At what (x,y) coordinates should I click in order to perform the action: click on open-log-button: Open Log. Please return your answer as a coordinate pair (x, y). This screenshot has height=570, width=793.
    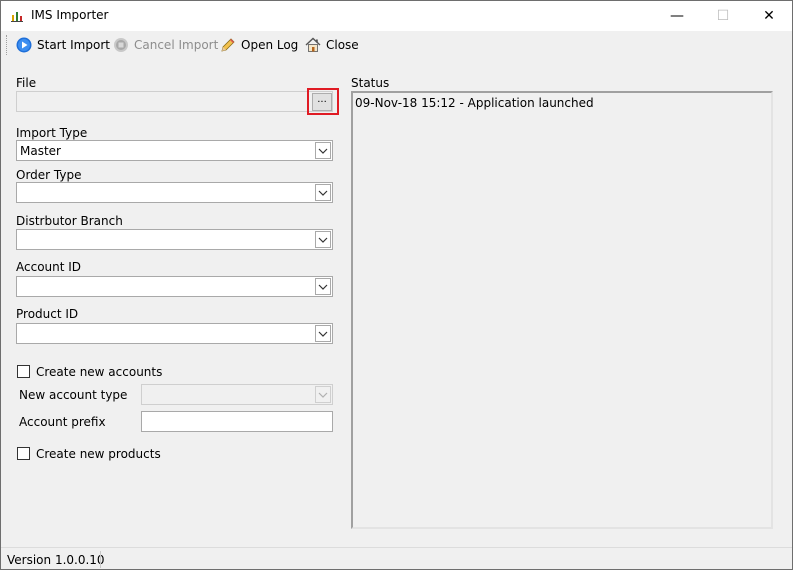
    Looking at the image, I should click on (259, 45).